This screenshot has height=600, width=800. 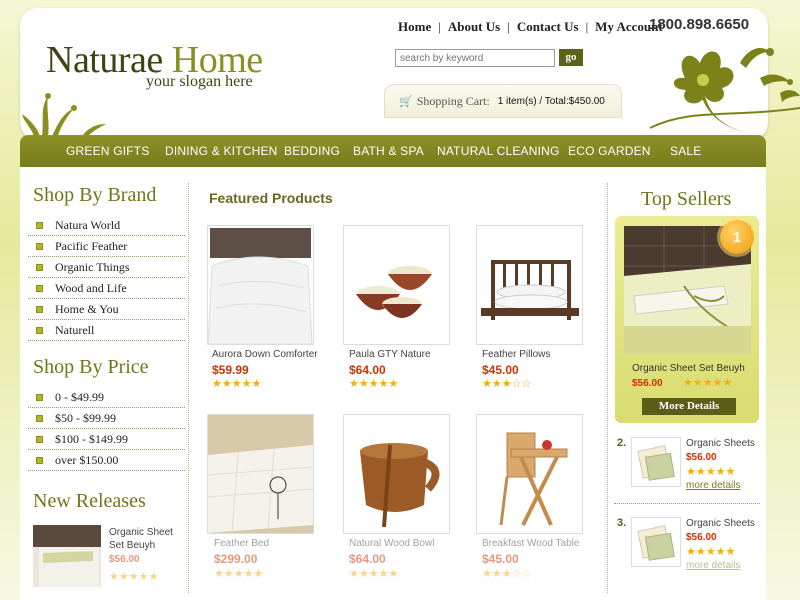 I want to click on product-image-bowls, so click(x=396, y=285).